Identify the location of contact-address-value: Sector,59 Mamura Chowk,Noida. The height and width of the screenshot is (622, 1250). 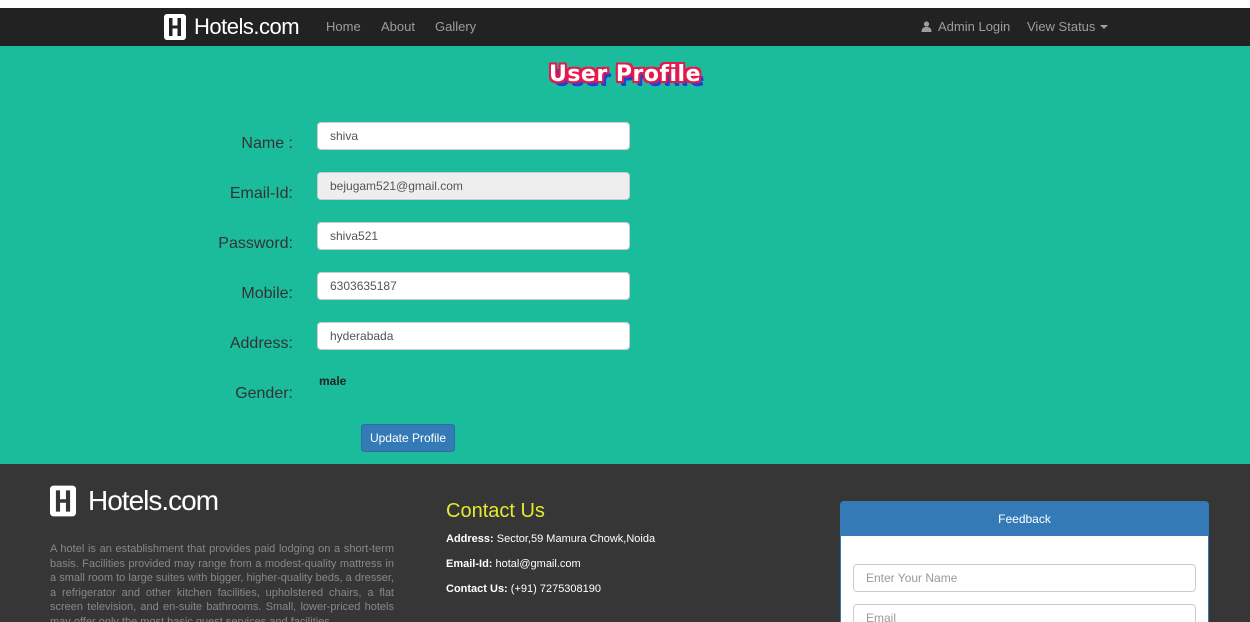
(576, 539).